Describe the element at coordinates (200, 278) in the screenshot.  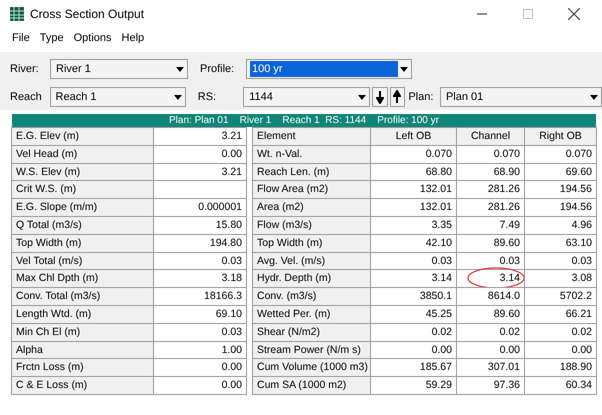
I see `table-cell: 3.18` at that location.